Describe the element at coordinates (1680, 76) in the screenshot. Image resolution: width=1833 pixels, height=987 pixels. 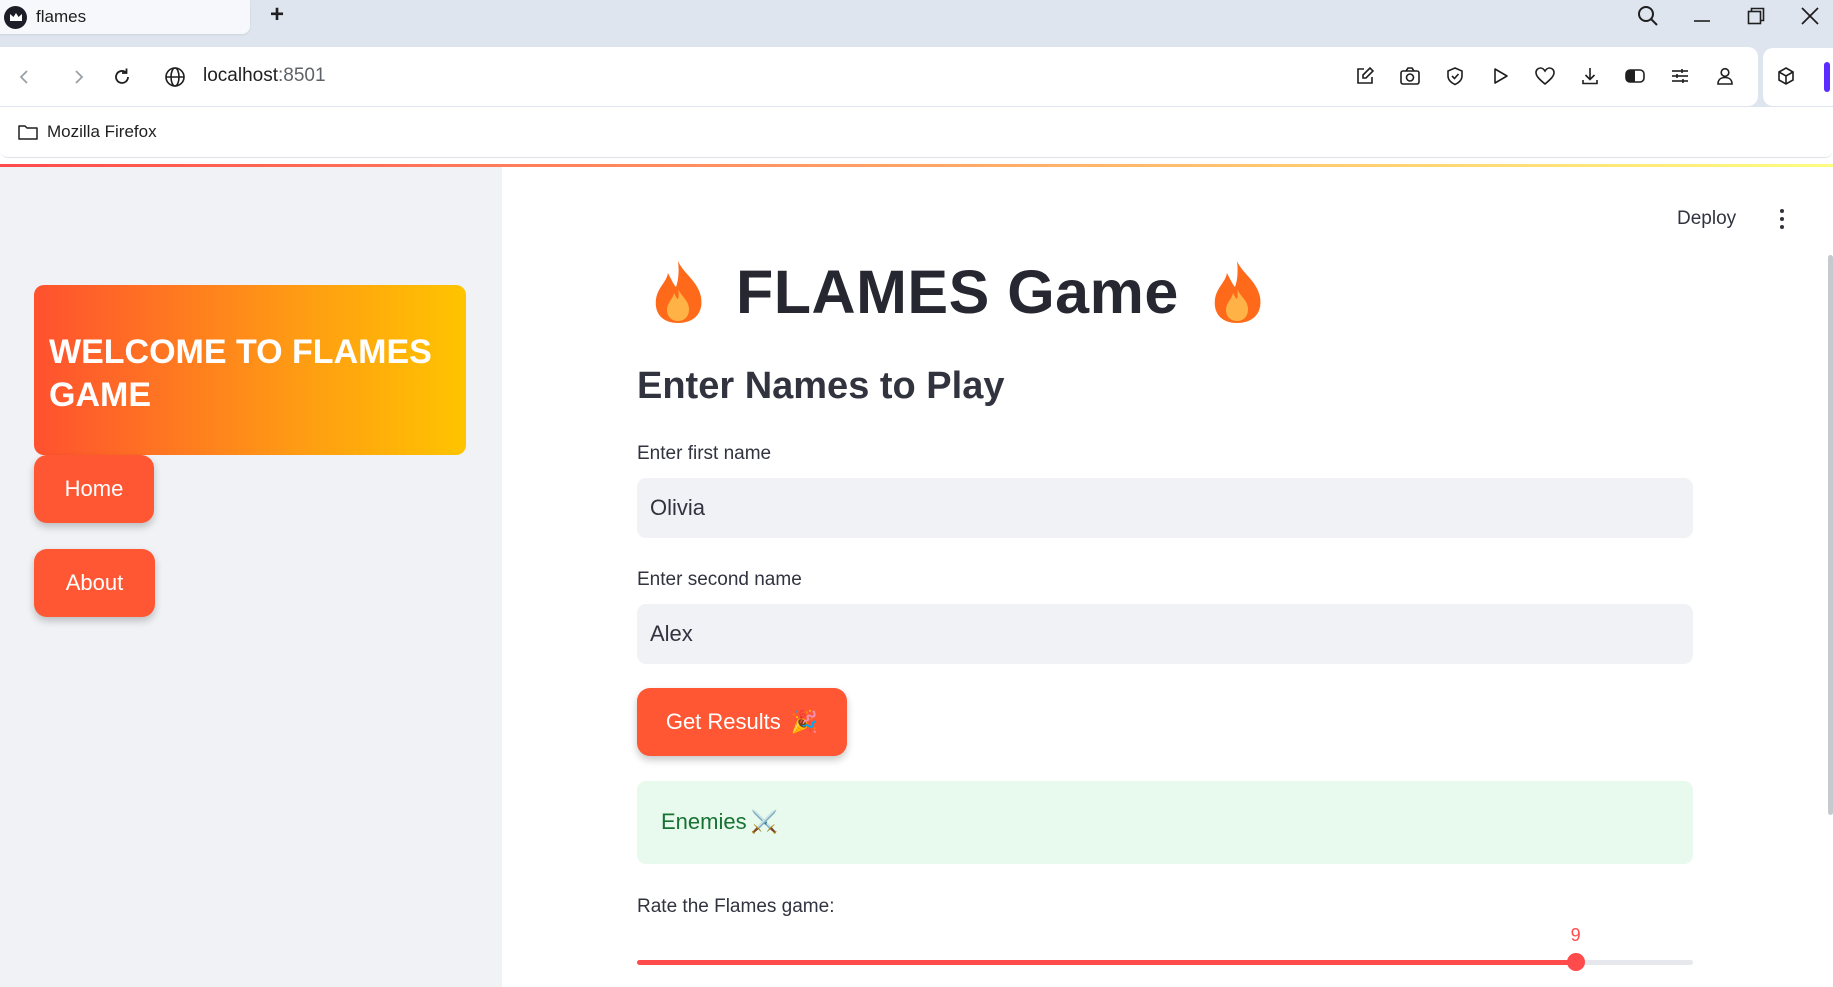
I see `settings-sliders-icon` at that location.